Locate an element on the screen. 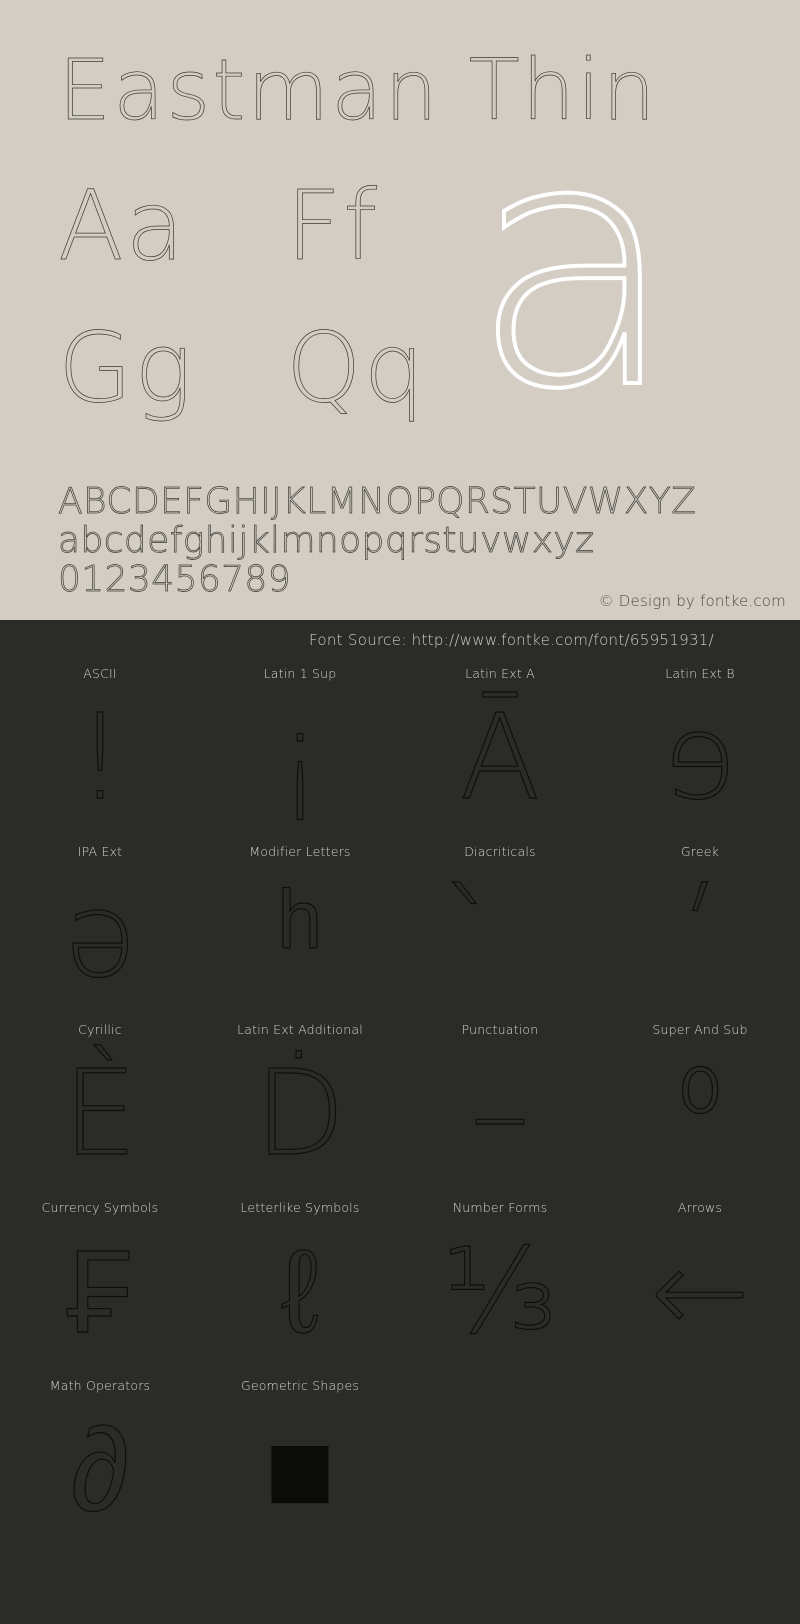  unicode-block-label: Greek is located at coordinates (700, 851).